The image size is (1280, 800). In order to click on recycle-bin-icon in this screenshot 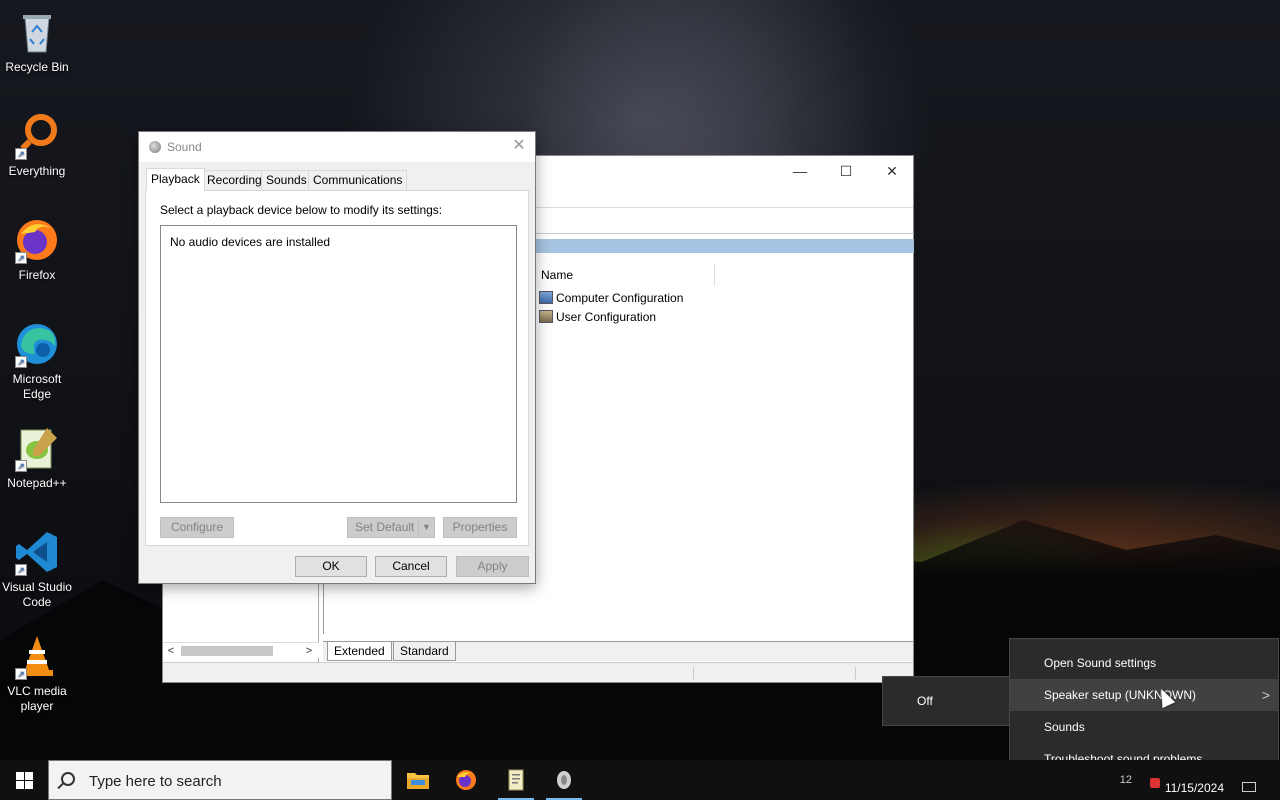, I will do `click(37, 32)`.